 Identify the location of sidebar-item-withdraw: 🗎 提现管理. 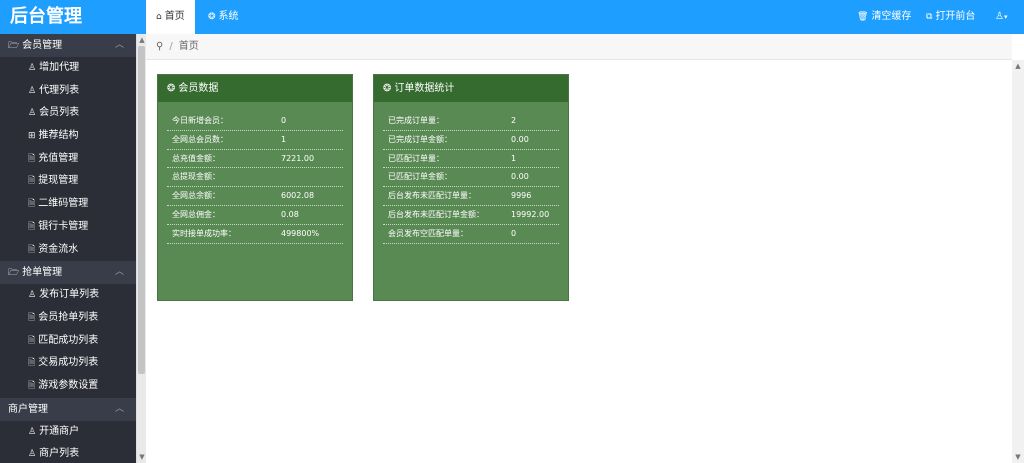
(68, 181).